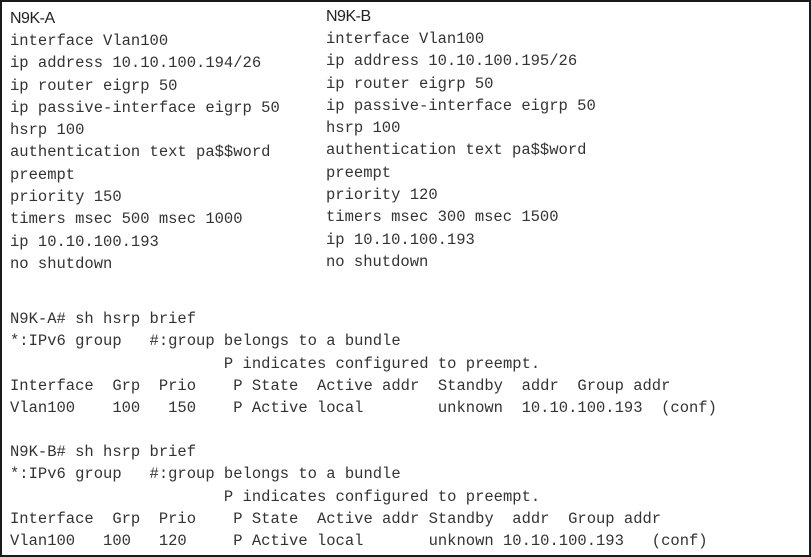 Image resolution: width=811 pixels, height=557 pixels. Describe the element at coordinates (382, 195) in the screenshot. I see `config-line: priority 120` at that location.